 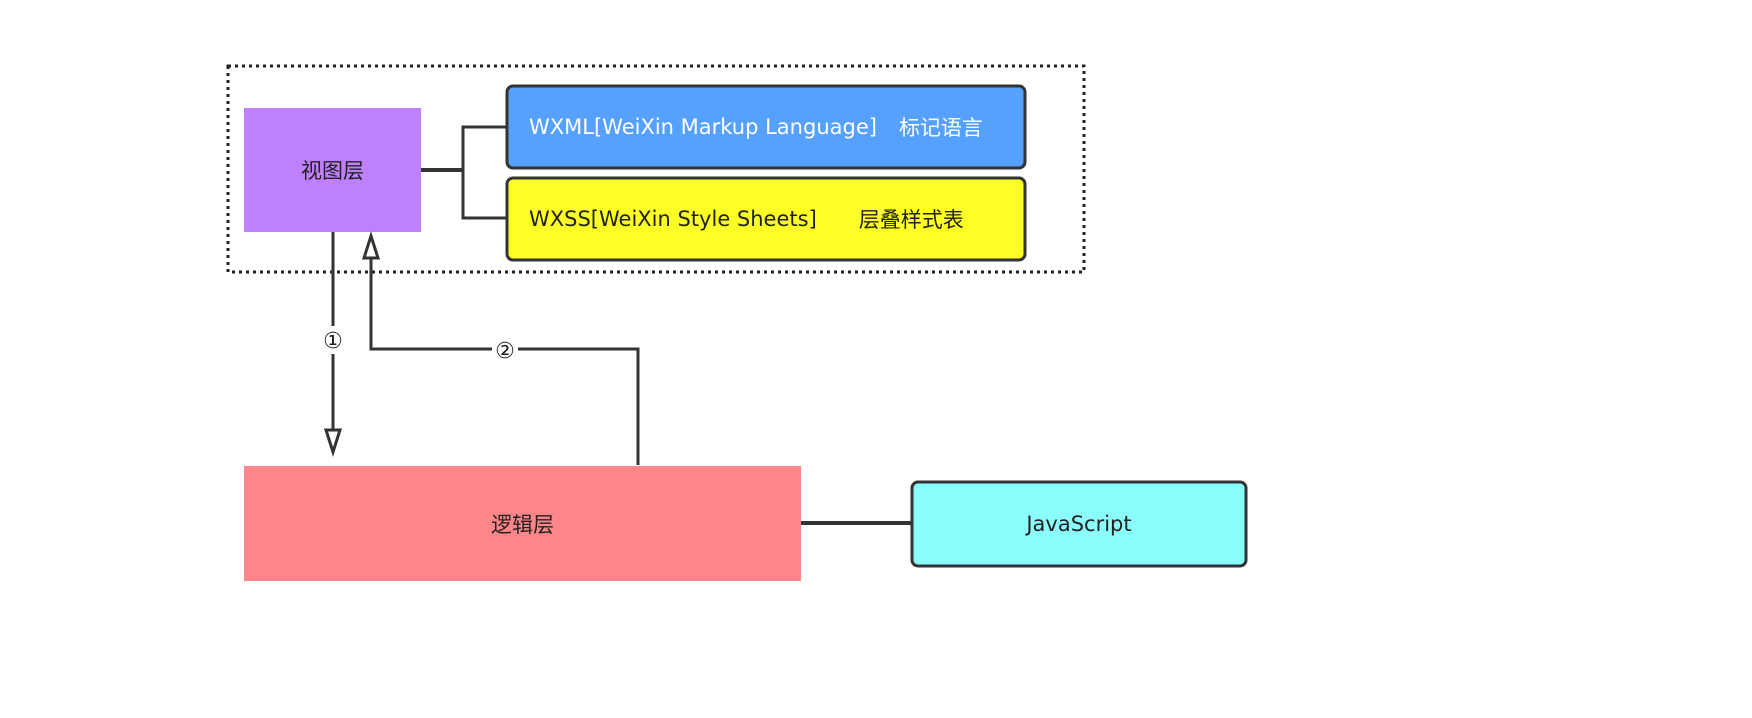 I want to click on wxml-desc: 标记语言, so click(x=940, y=128).